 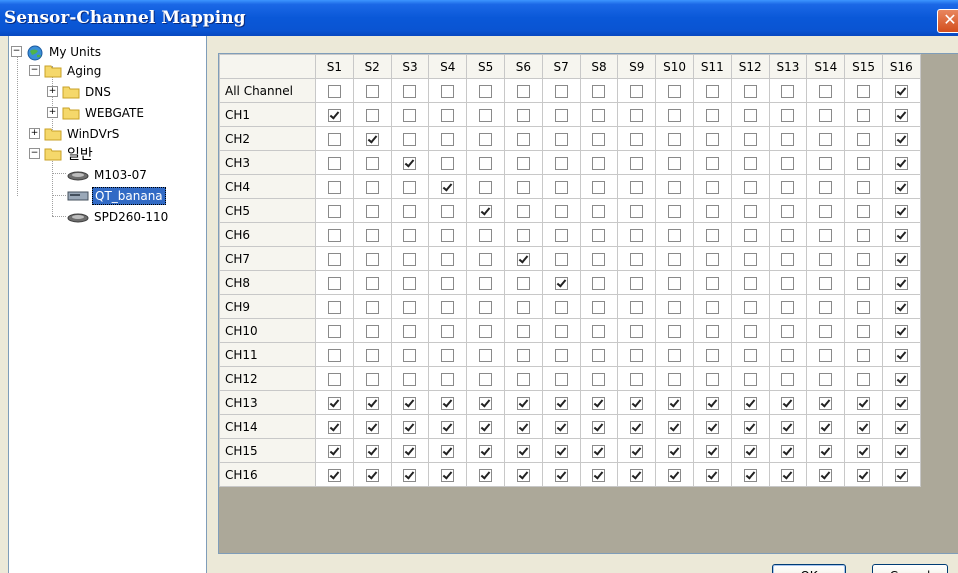 What do you see at coordinates (910, 568) in the screenshot?
I see `cancel-button: Cancel` at bounding box center [910, 568].